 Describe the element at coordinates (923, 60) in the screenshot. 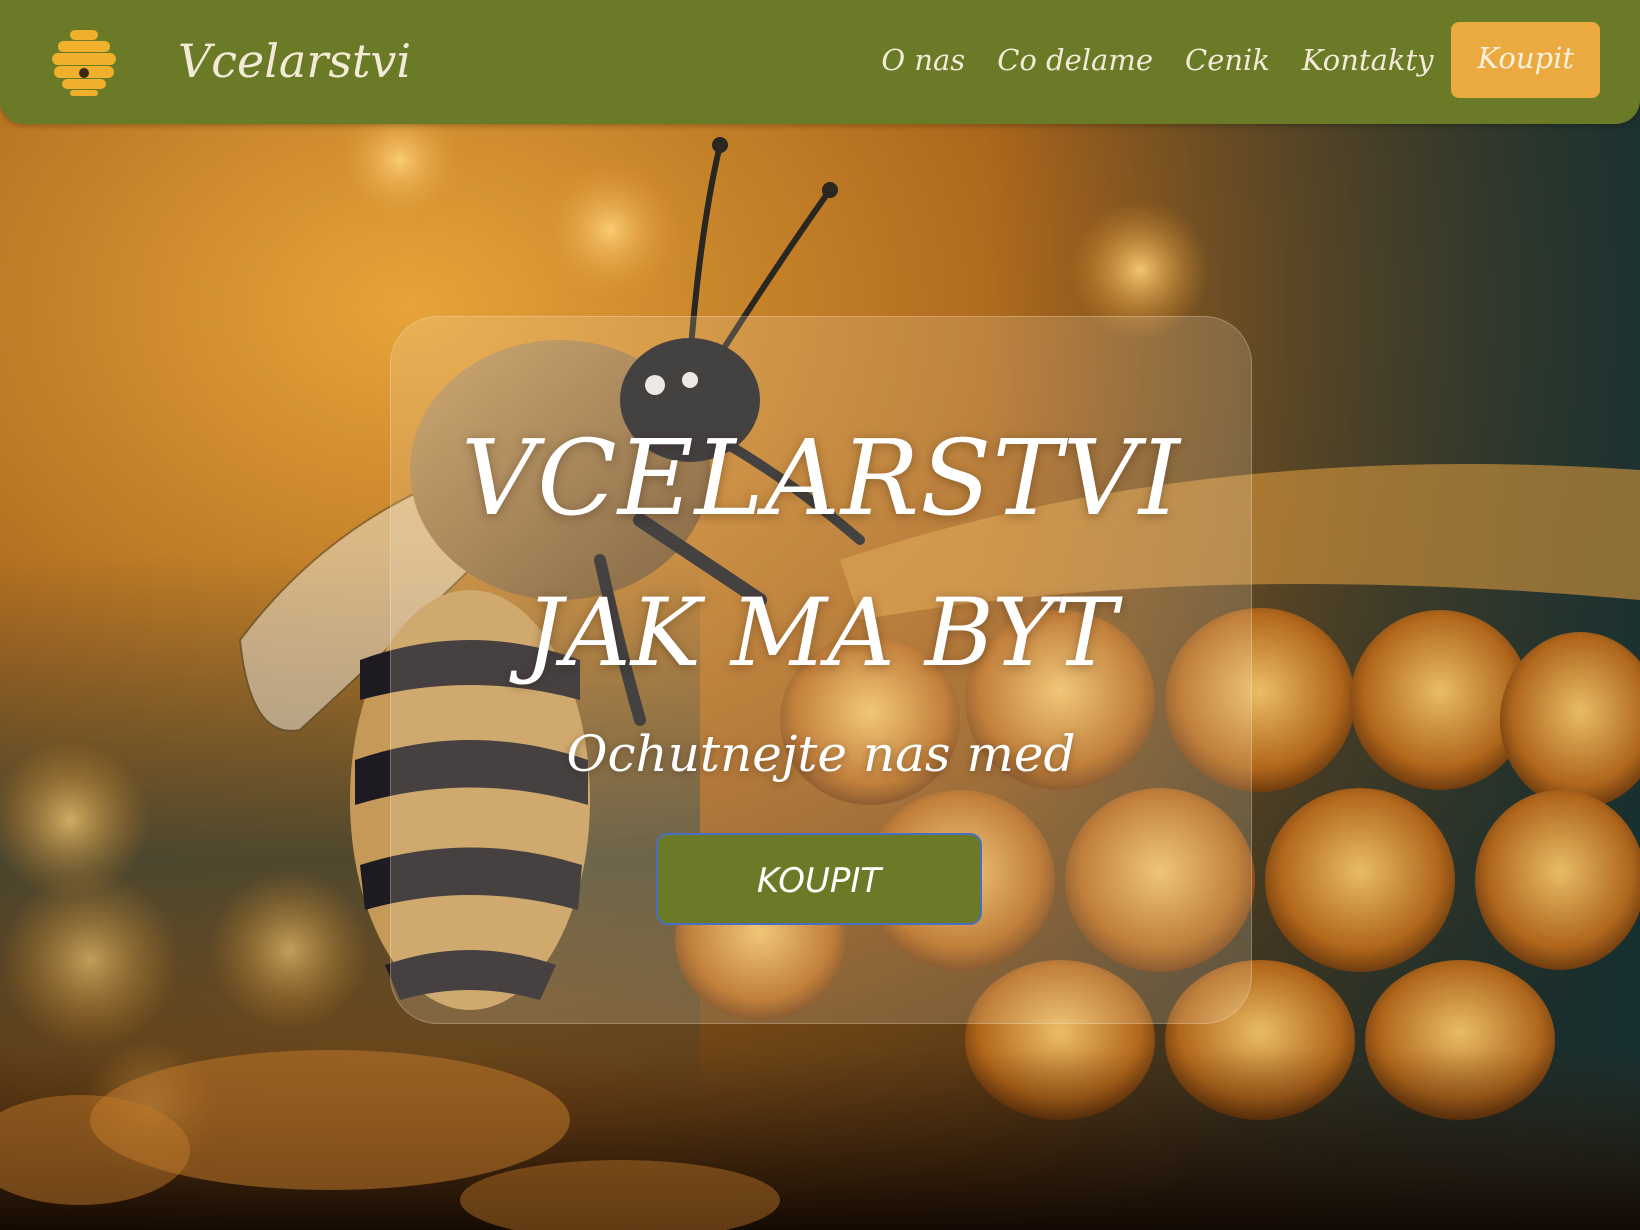

I see `nav-link-o-nas: O nas` at that location.